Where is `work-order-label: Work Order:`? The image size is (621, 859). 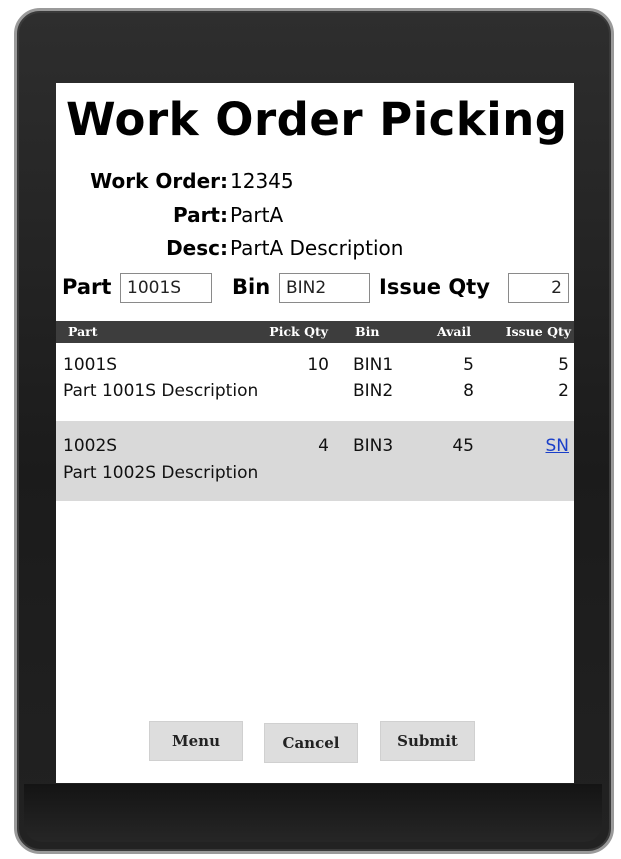
work-order-label: Work Order: is located at coordinates (159, 181).